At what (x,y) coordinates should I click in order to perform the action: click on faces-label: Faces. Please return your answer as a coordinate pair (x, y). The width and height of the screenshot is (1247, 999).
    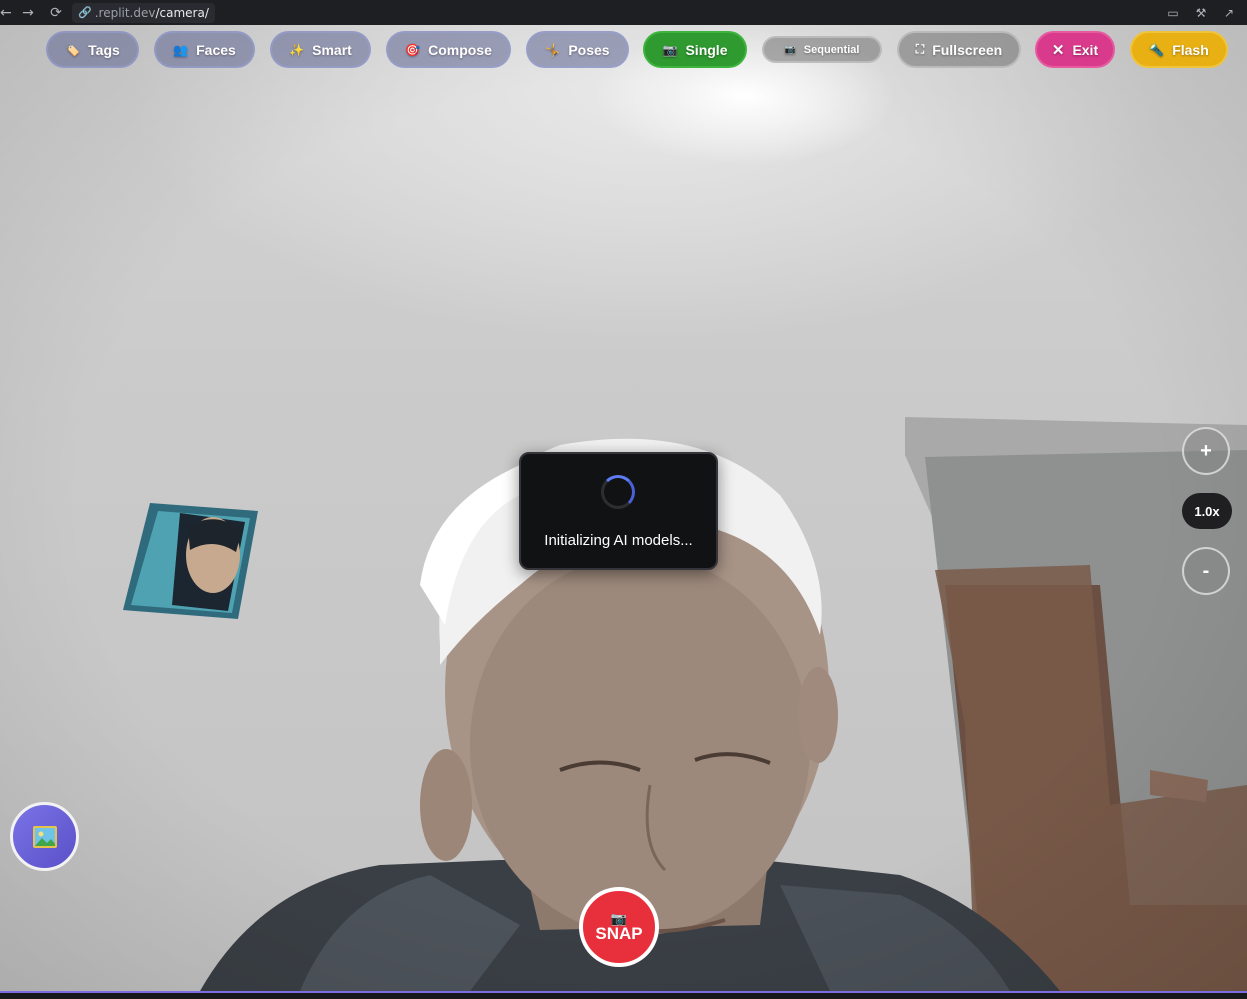
    Looking at the image, I should click on (216, 49).